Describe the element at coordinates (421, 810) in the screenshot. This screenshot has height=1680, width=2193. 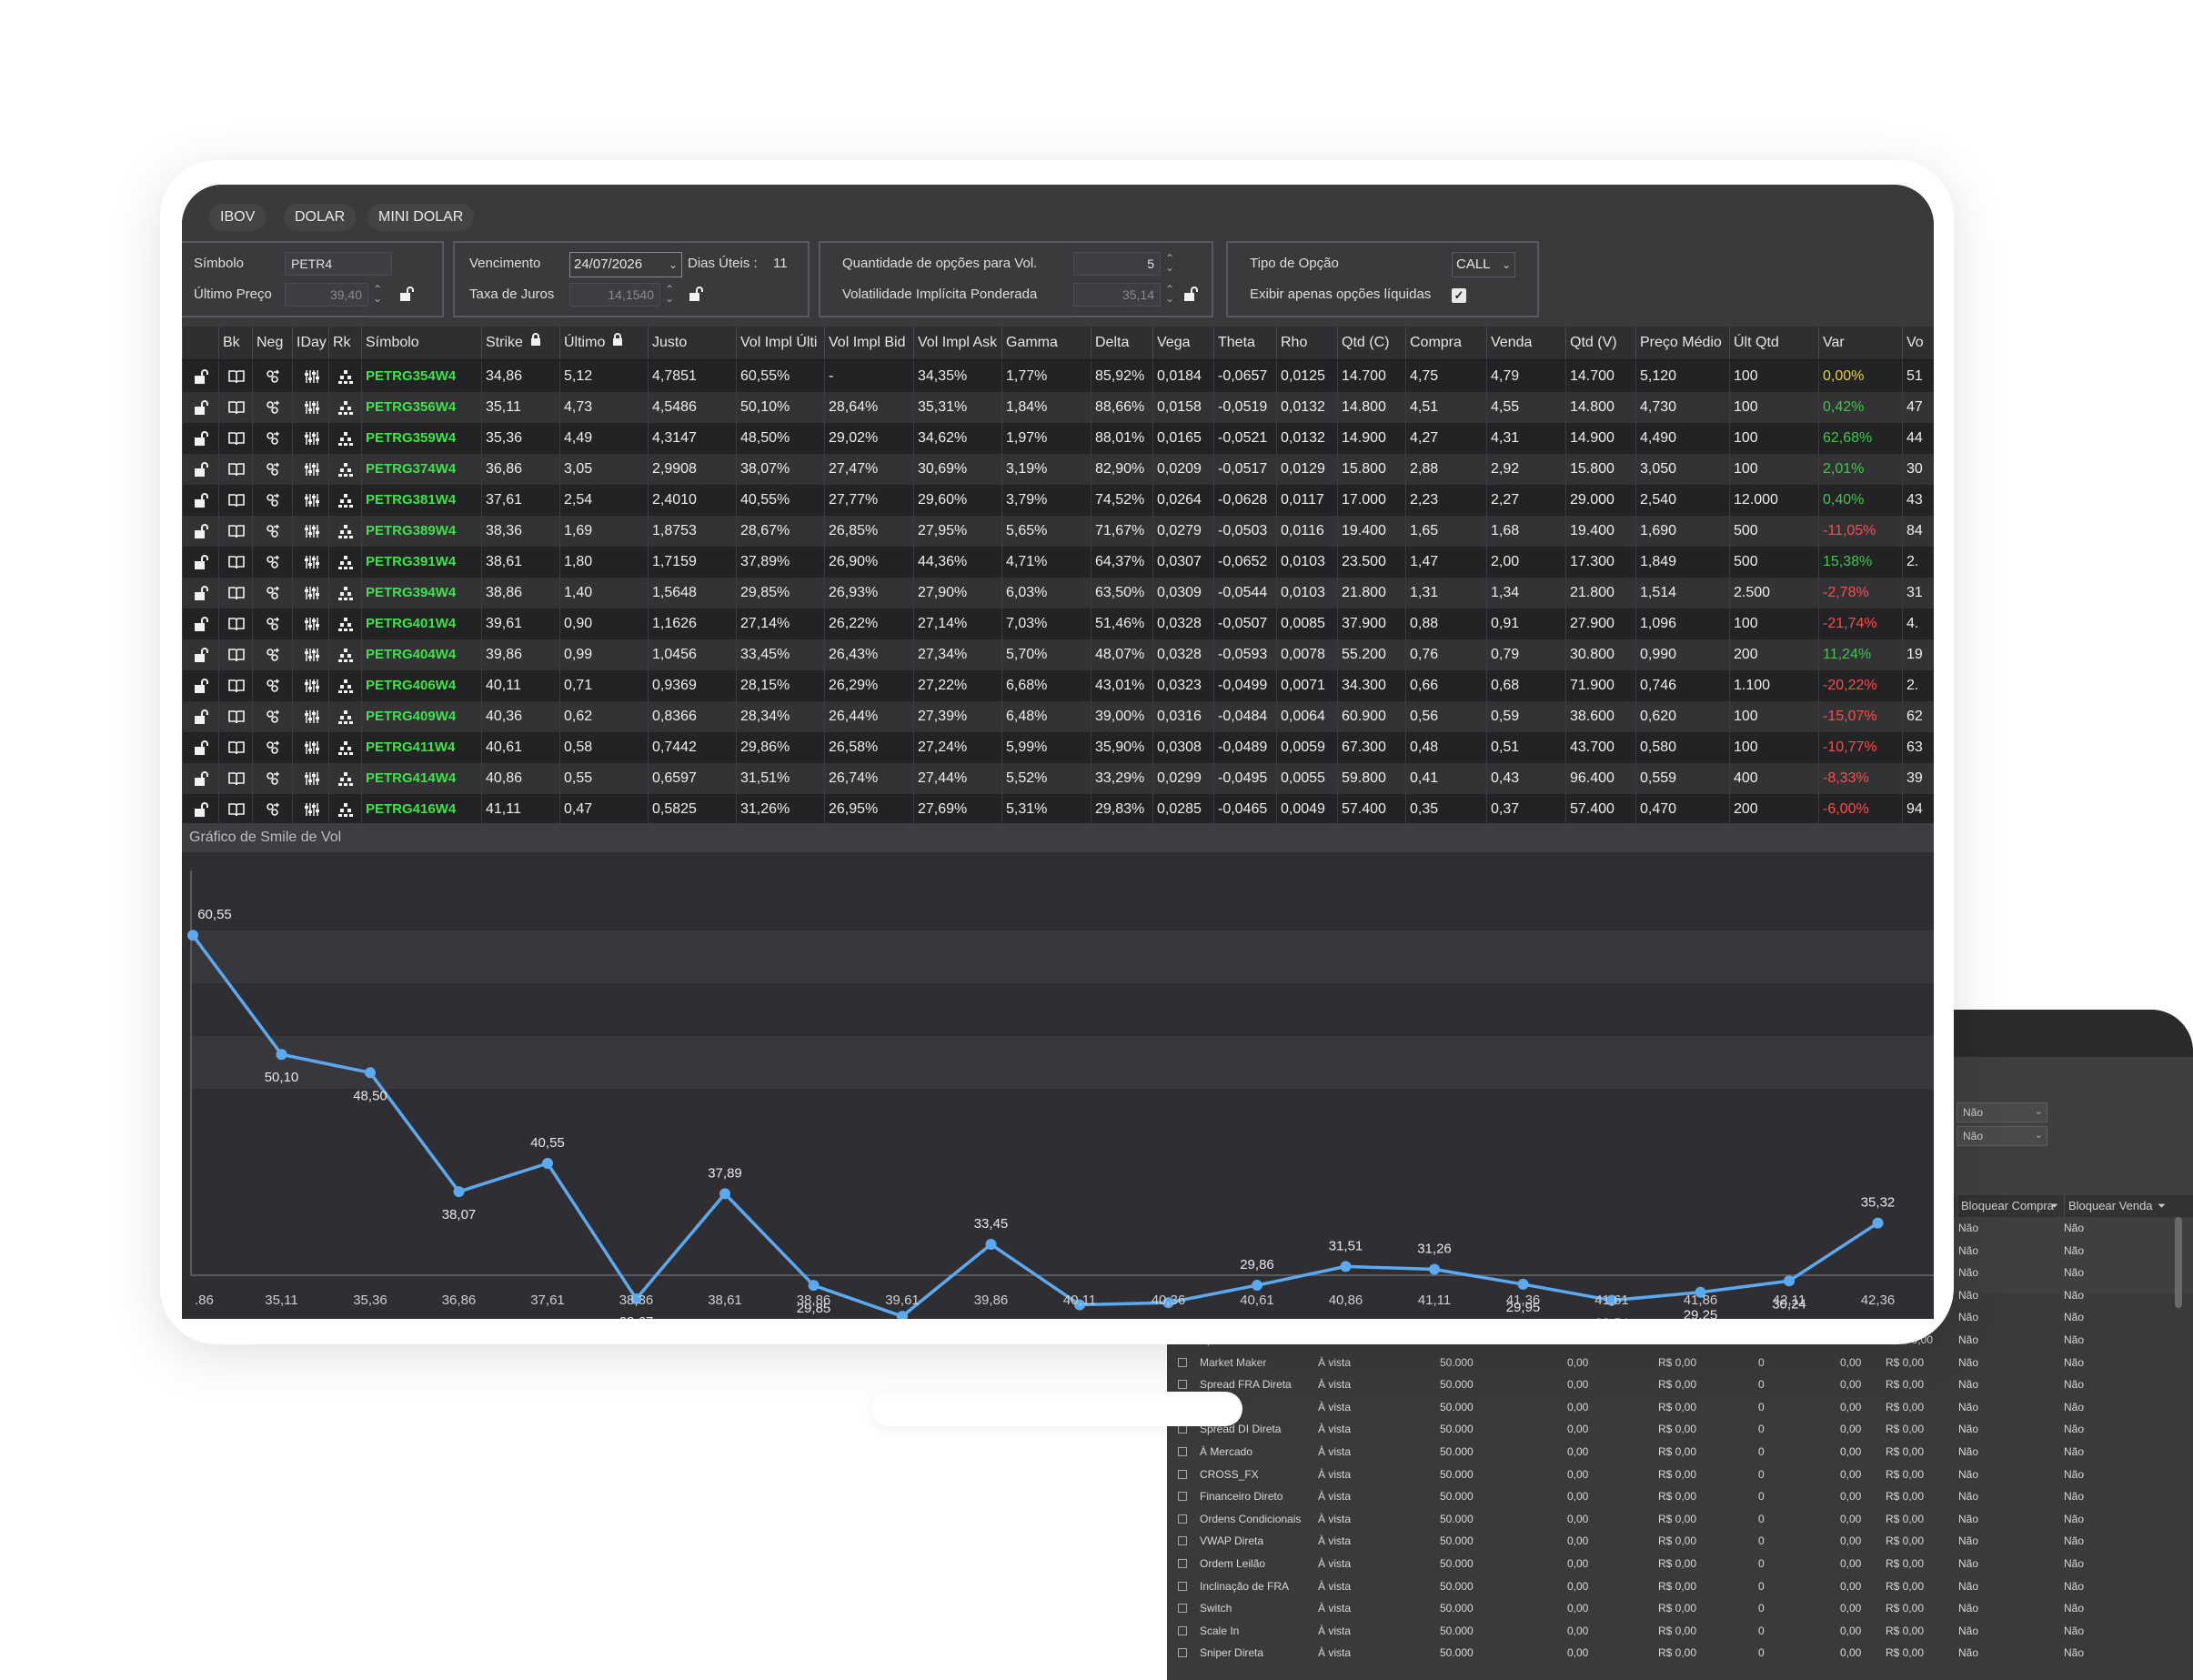
I see `symbol-cell: PETRG416W4` at that location.